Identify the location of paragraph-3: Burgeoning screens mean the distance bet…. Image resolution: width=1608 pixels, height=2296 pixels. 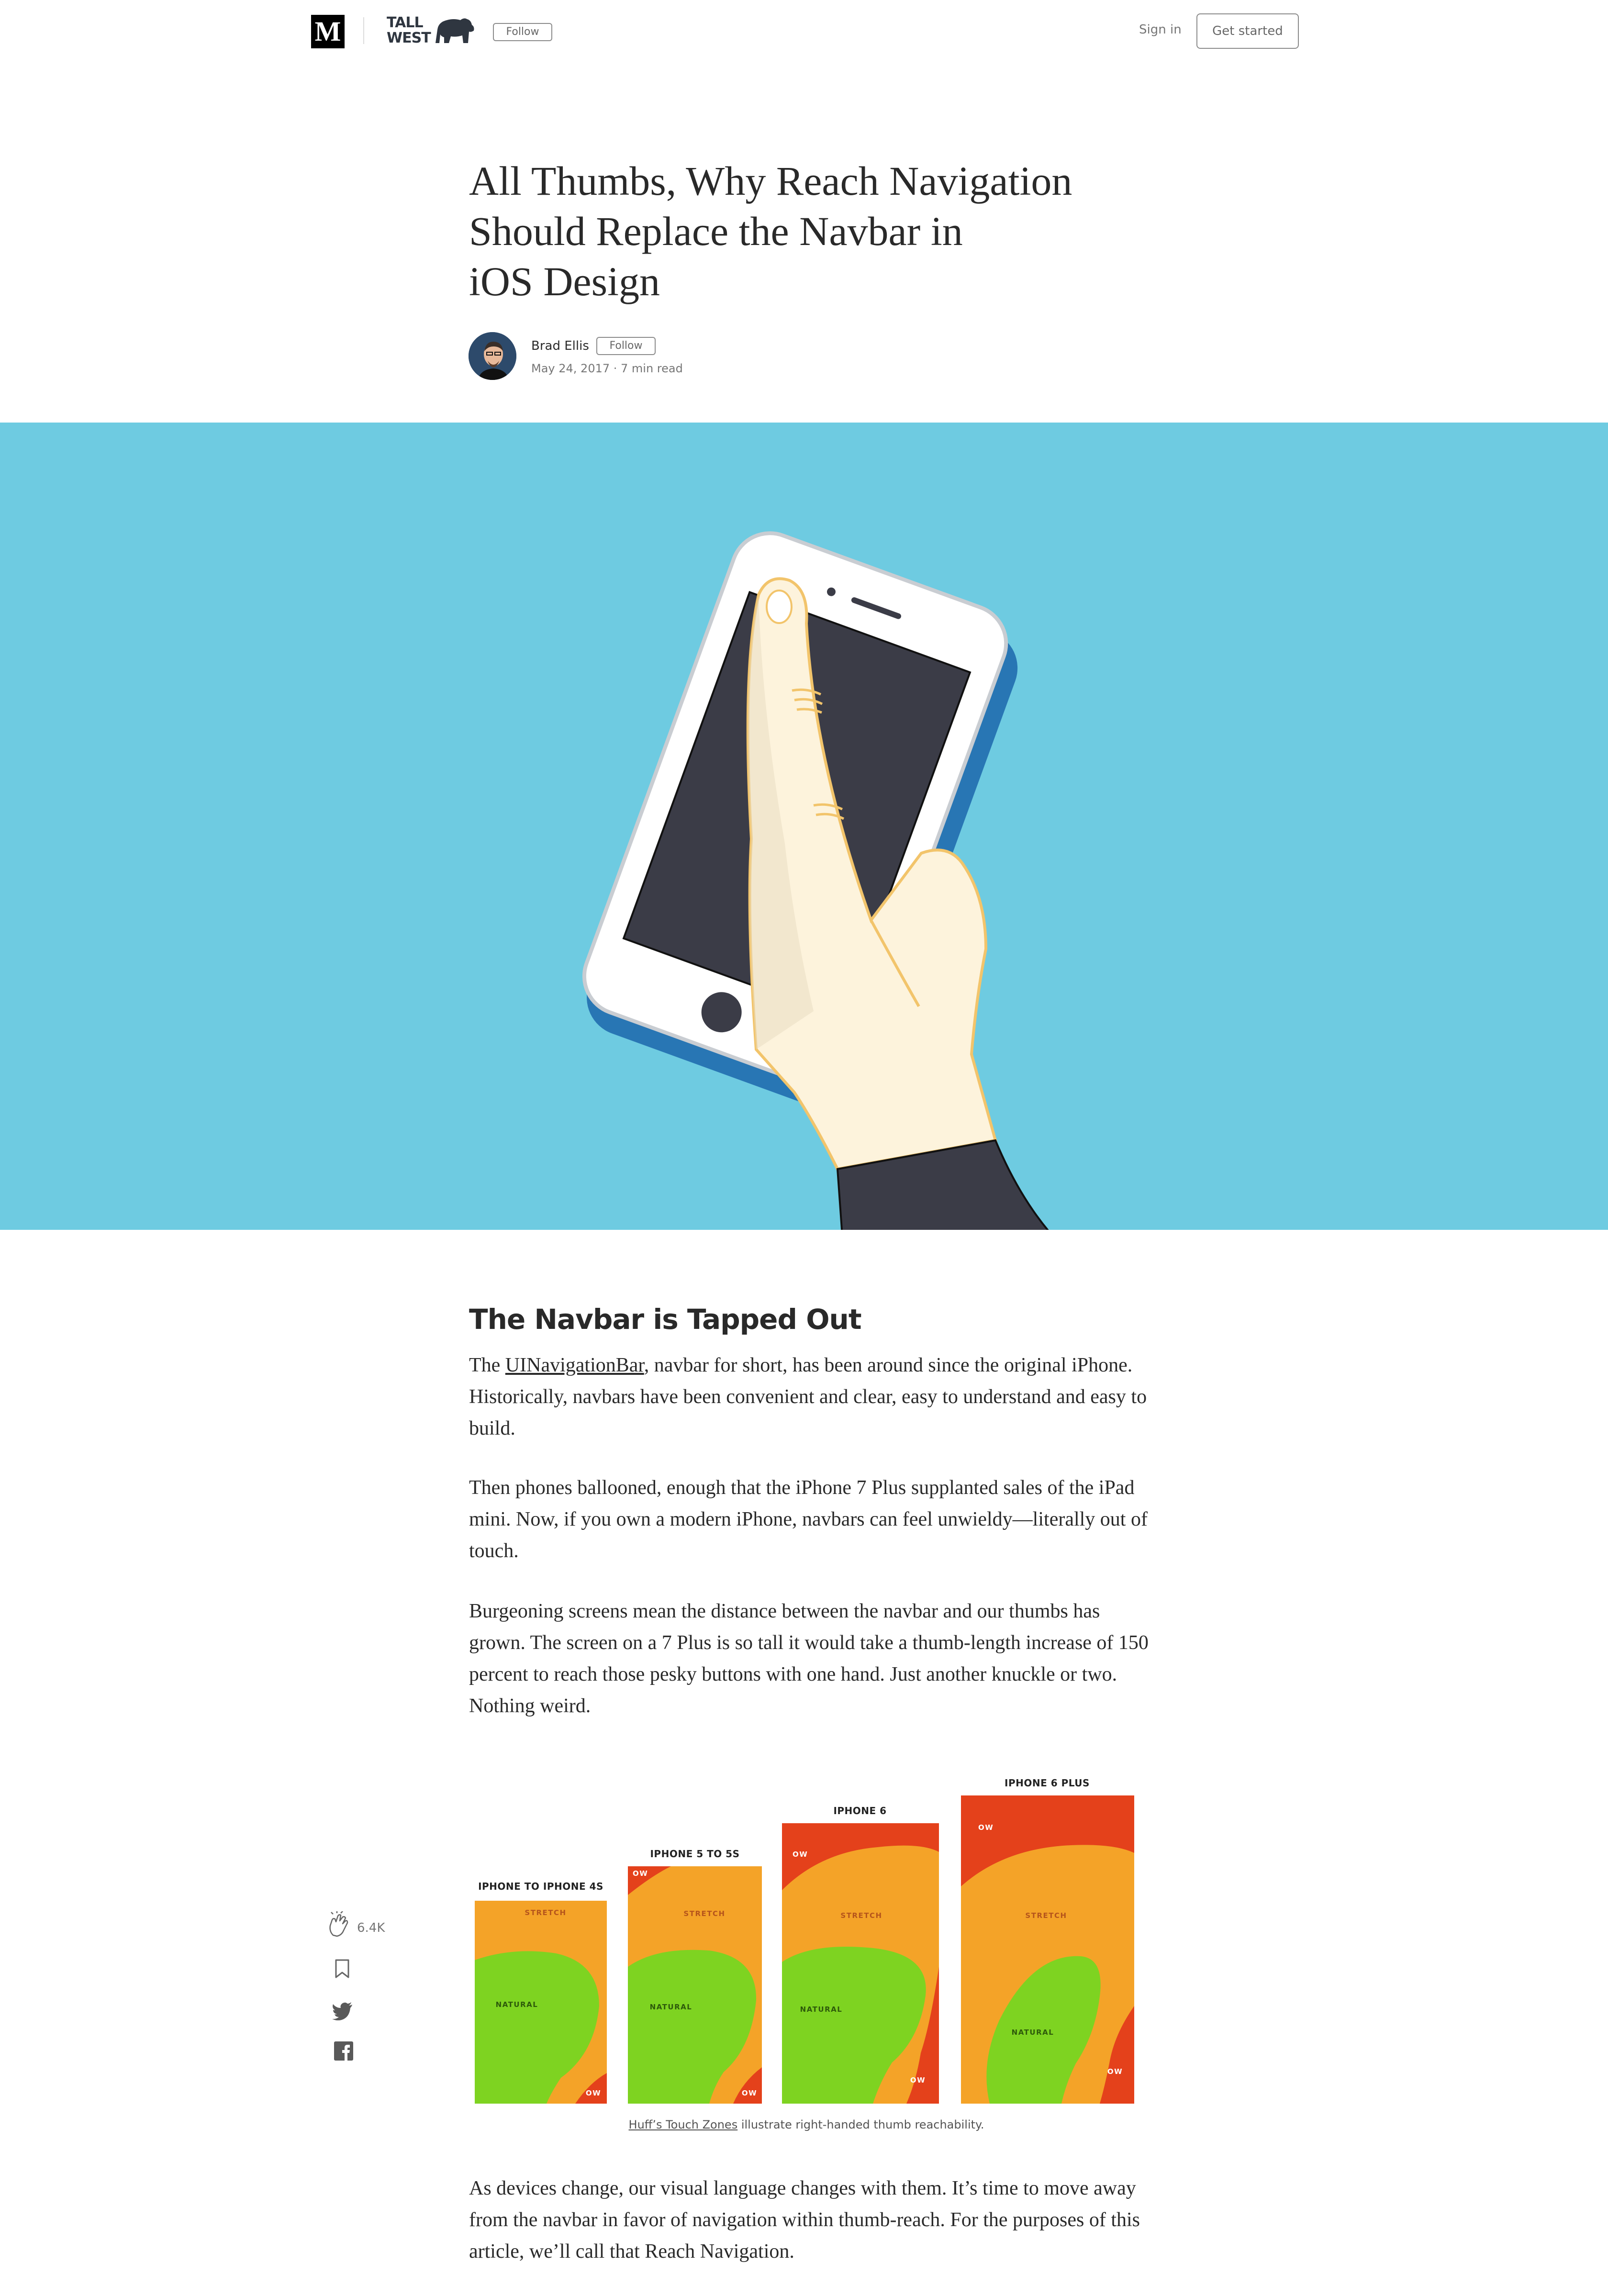
(809, 1659).